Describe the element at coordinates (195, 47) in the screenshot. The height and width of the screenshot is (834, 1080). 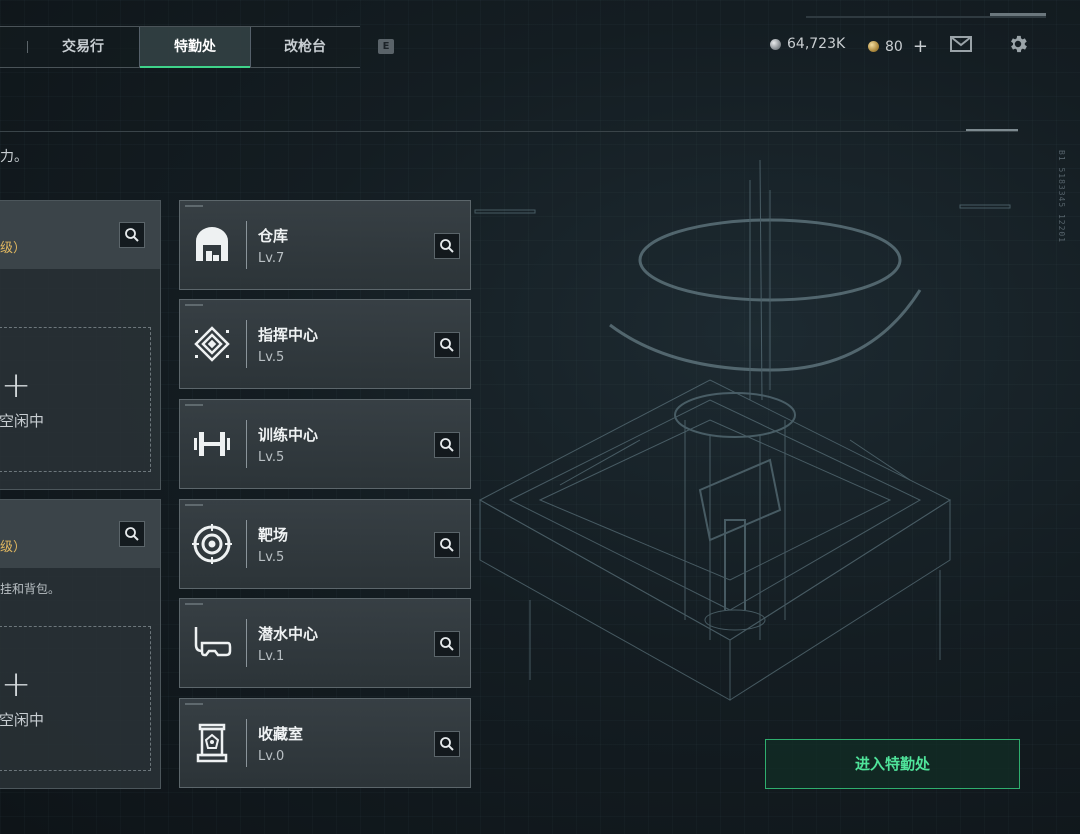
I see `tab-special-ops: 特勤处` at that location.